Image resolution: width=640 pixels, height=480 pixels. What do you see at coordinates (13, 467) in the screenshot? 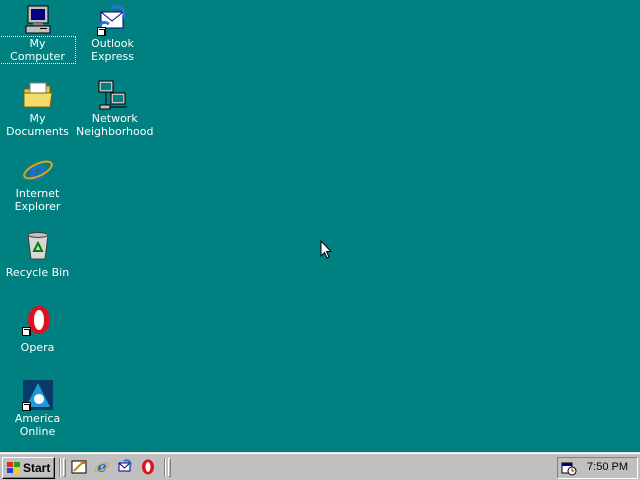
I see `windows-logo-icon` at bounding box center [13, 467].